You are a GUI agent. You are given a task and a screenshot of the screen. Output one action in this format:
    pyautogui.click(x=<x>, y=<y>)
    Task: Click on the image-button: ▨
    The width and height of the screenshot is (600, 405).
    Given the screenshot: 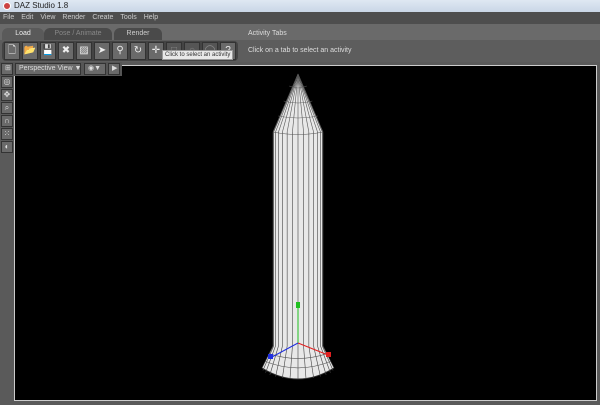 What is the action you would take?
    pyautogui.click(x=84, y=51)
    